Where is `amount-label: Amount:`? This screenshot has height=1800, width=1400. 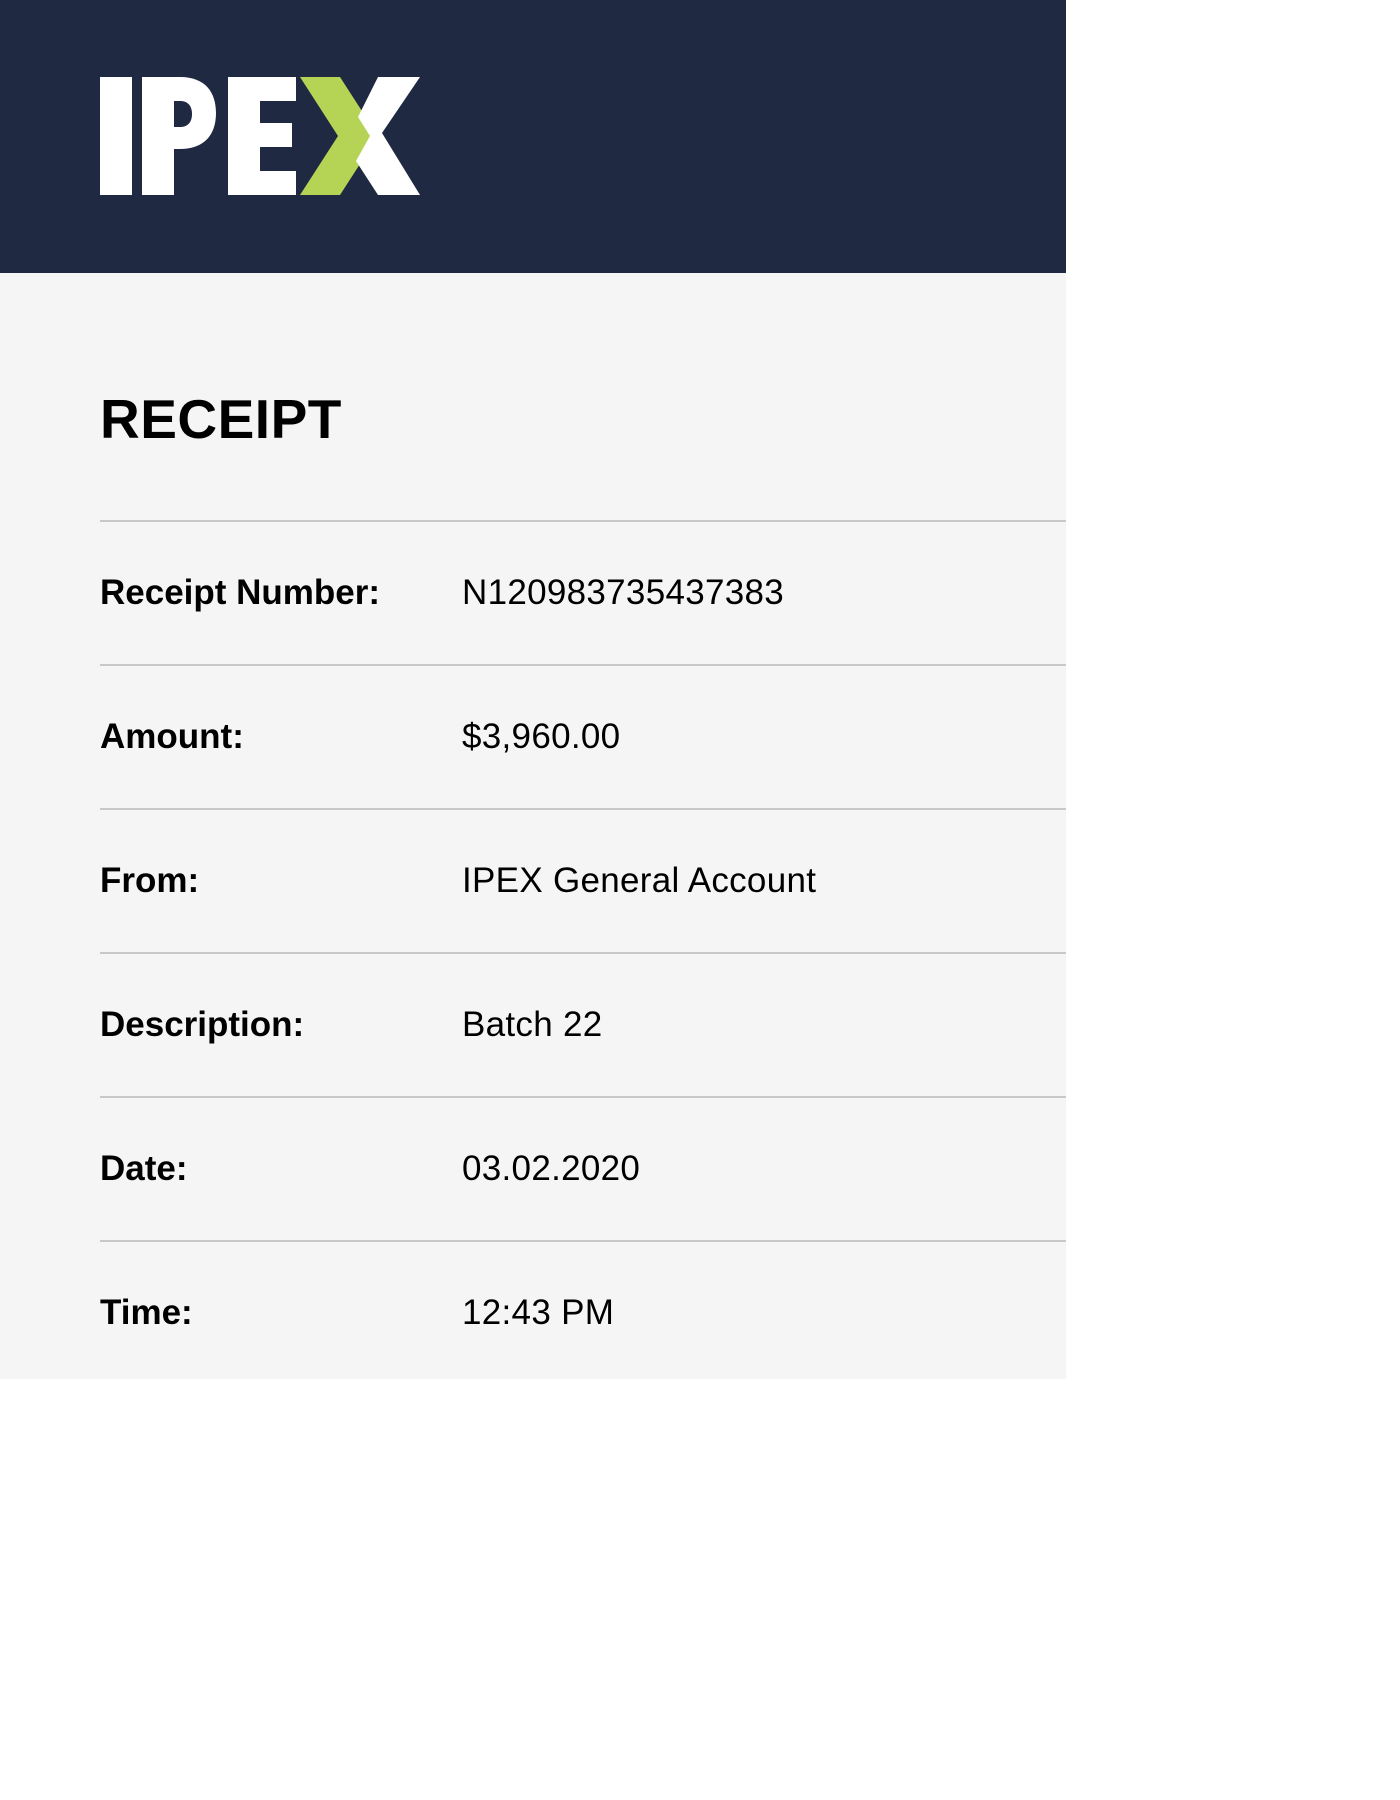 amount-label: Amount: is located at coordinates (172, 736).